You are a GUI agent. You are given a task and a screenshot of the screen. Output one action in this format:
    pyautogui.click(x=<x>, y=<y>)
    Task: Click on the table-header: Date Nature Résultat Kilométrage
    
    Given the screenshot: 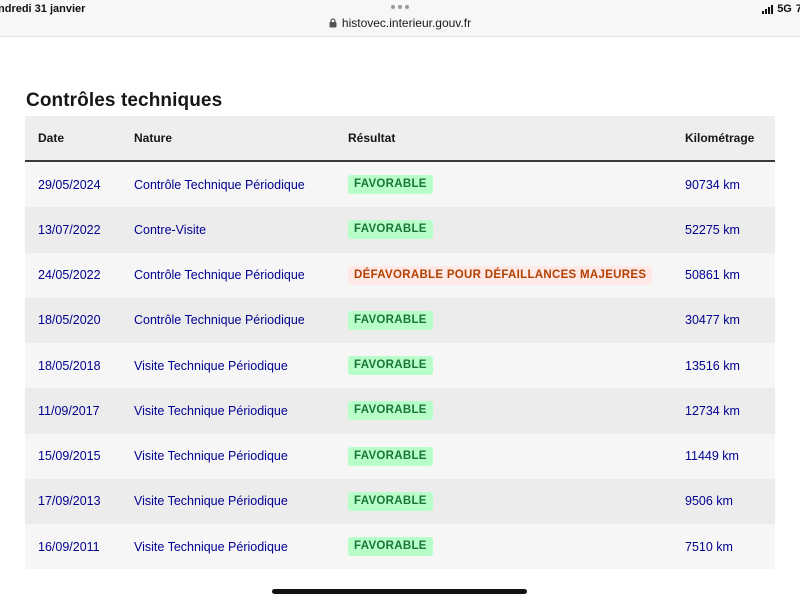 What is the action you would take?
    pyautogui.click(x=400, y=139)
    